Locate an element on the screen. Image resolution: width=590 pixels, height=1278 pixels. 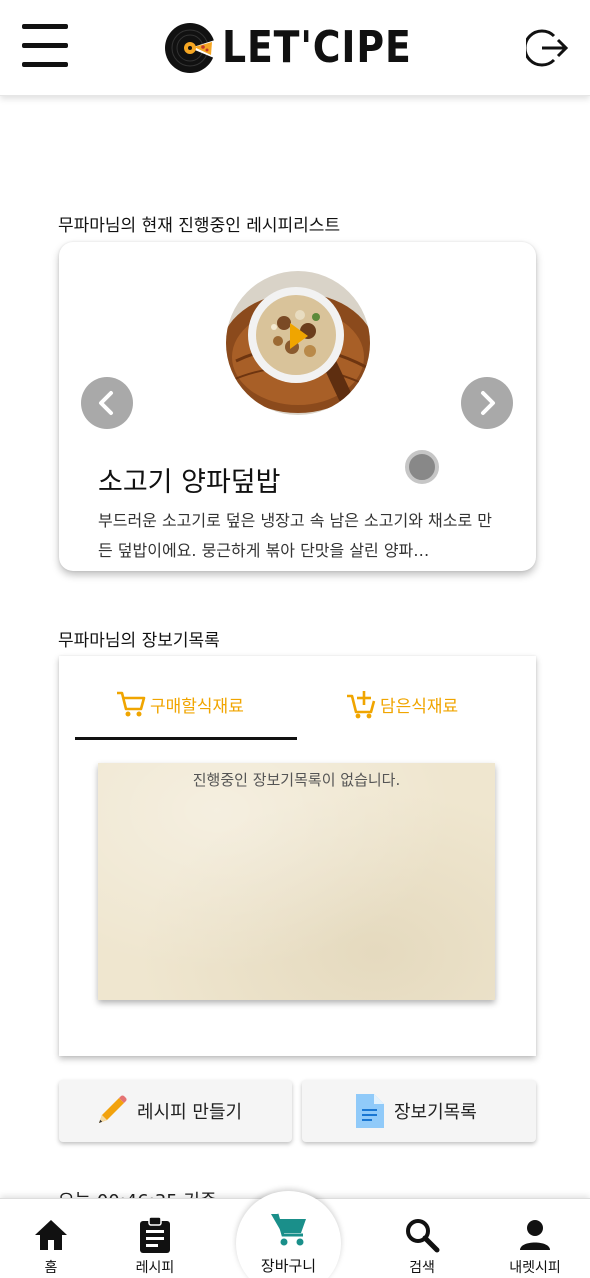
chevron-right-icon is located at coordinates (488, 403).